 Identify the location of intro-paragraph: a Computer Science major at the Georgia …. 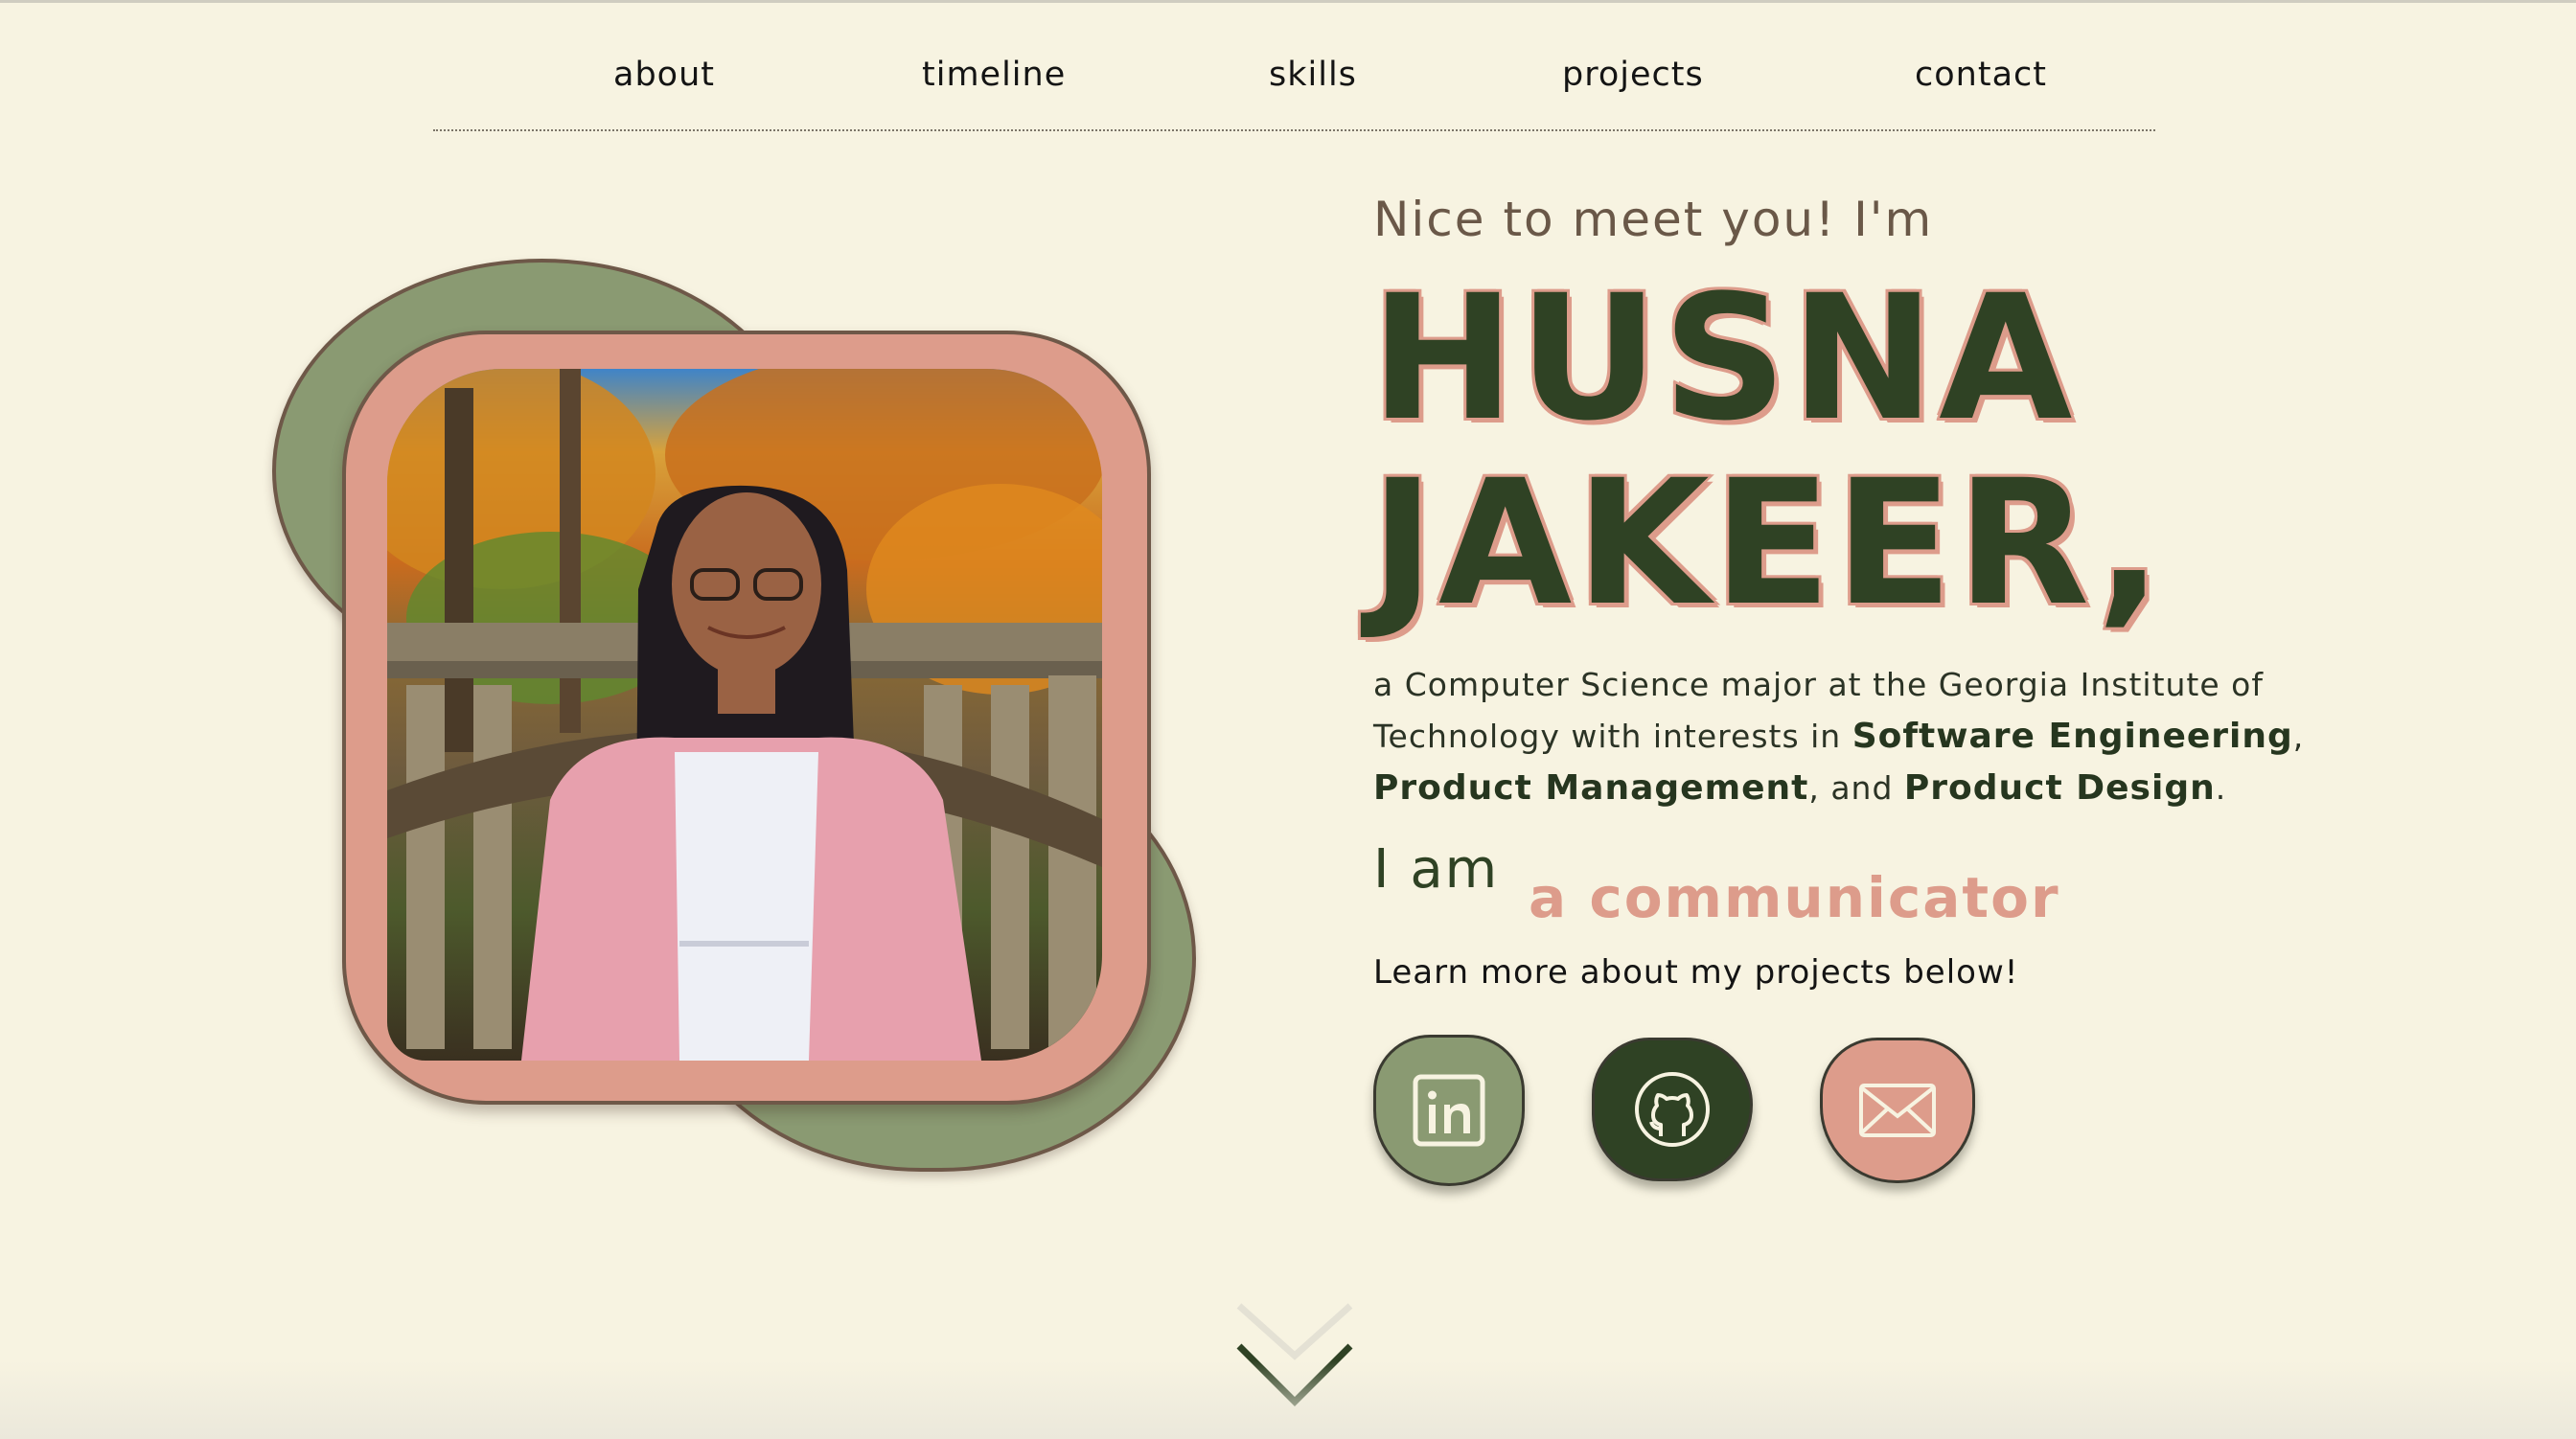
(1857, 736).